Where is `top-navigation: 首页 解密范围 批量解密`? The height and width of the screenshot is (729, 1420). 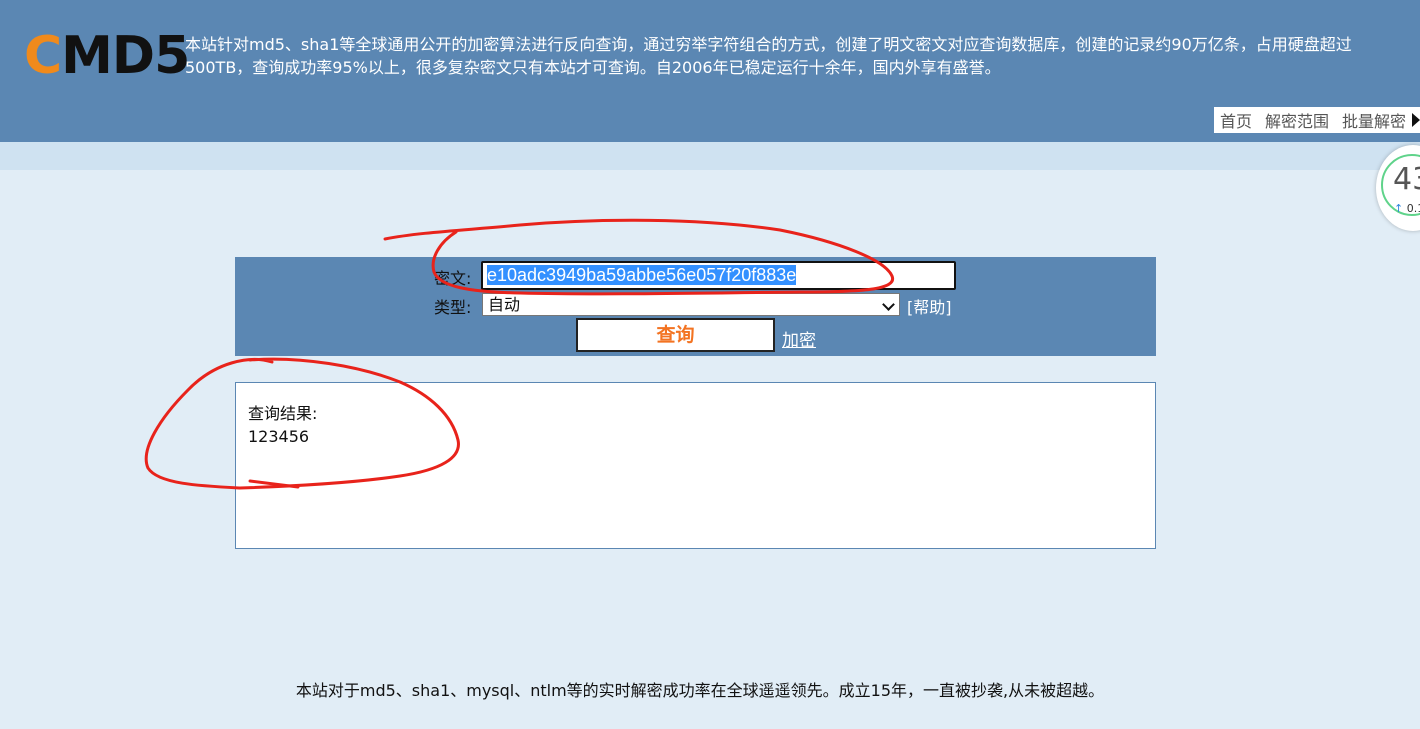
top-navigation: 首页 解密范围 批量解密 is located at coordinates (1316, 120).